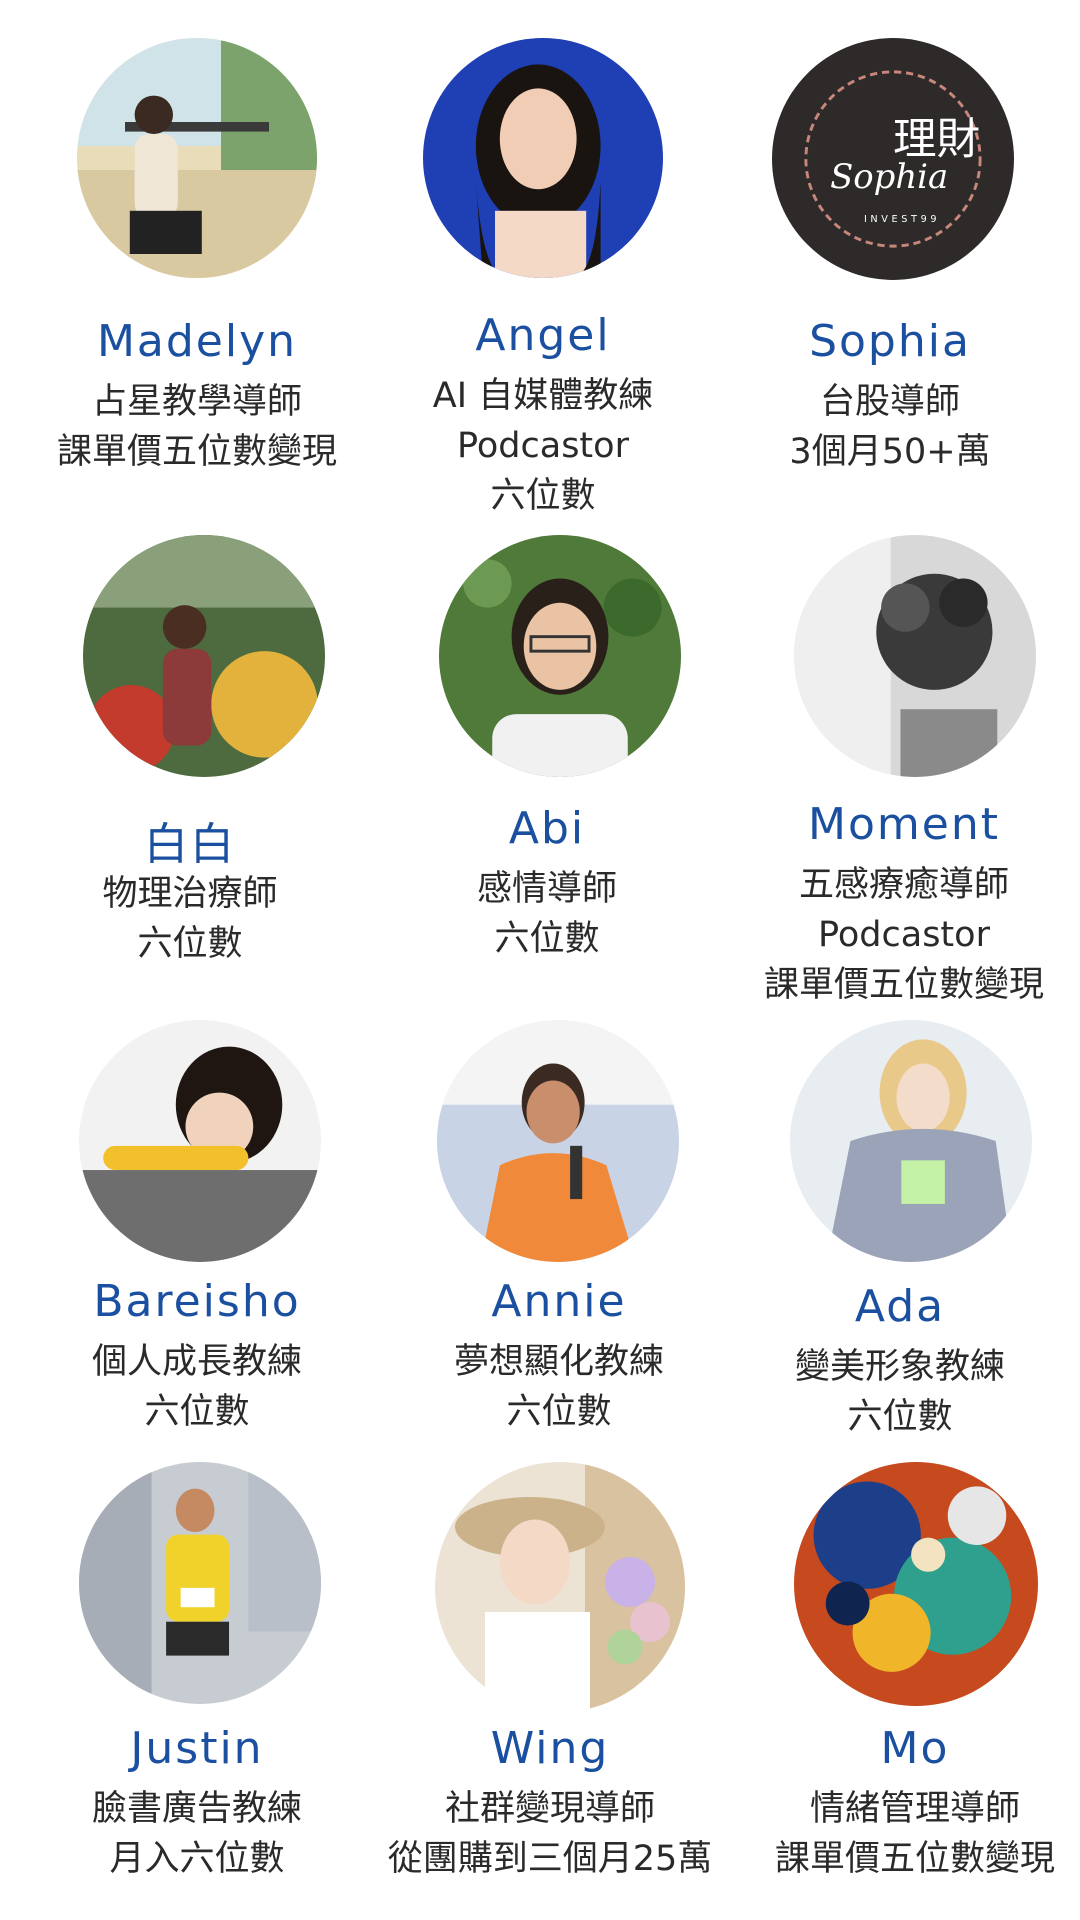  What do you see at coordinates (914, 1859) in the screenshot?
I see `description-line: 課單價五位數變現` at bounding box center [914, 1859].